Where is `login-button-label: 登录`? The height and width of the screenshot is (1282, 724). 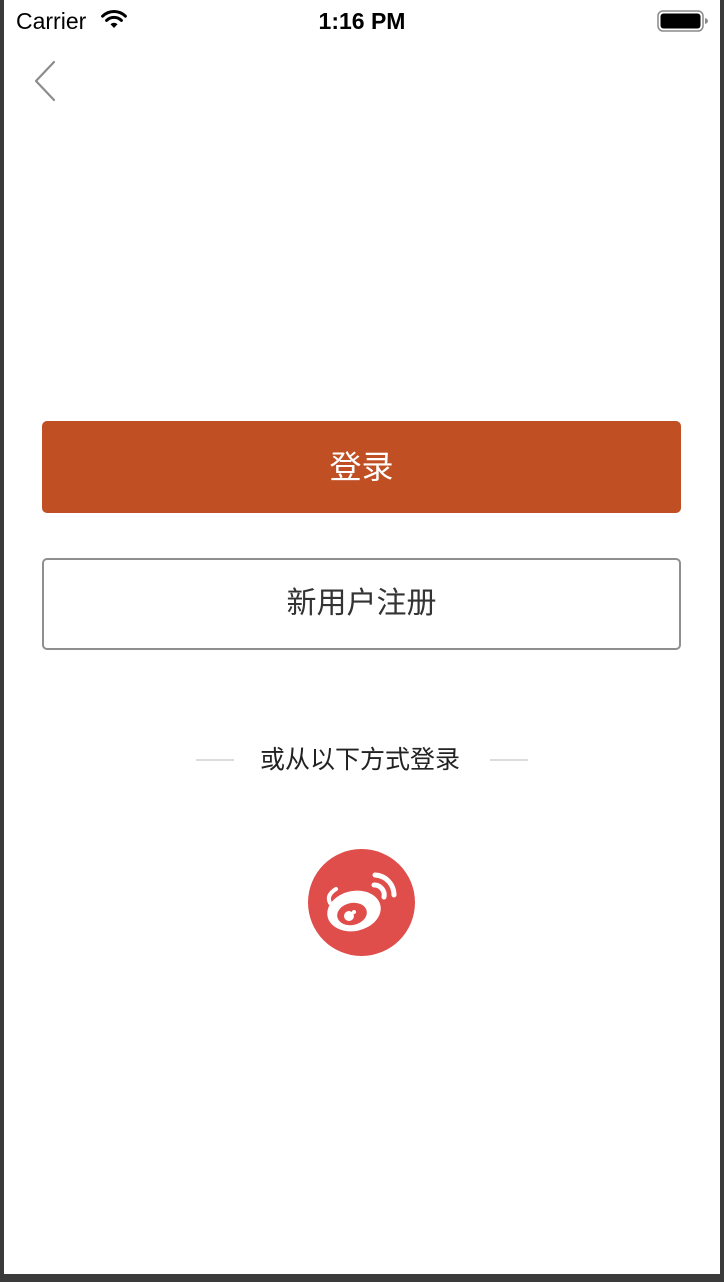
login-button-label: 登录 is located at coordinates (361, 467).